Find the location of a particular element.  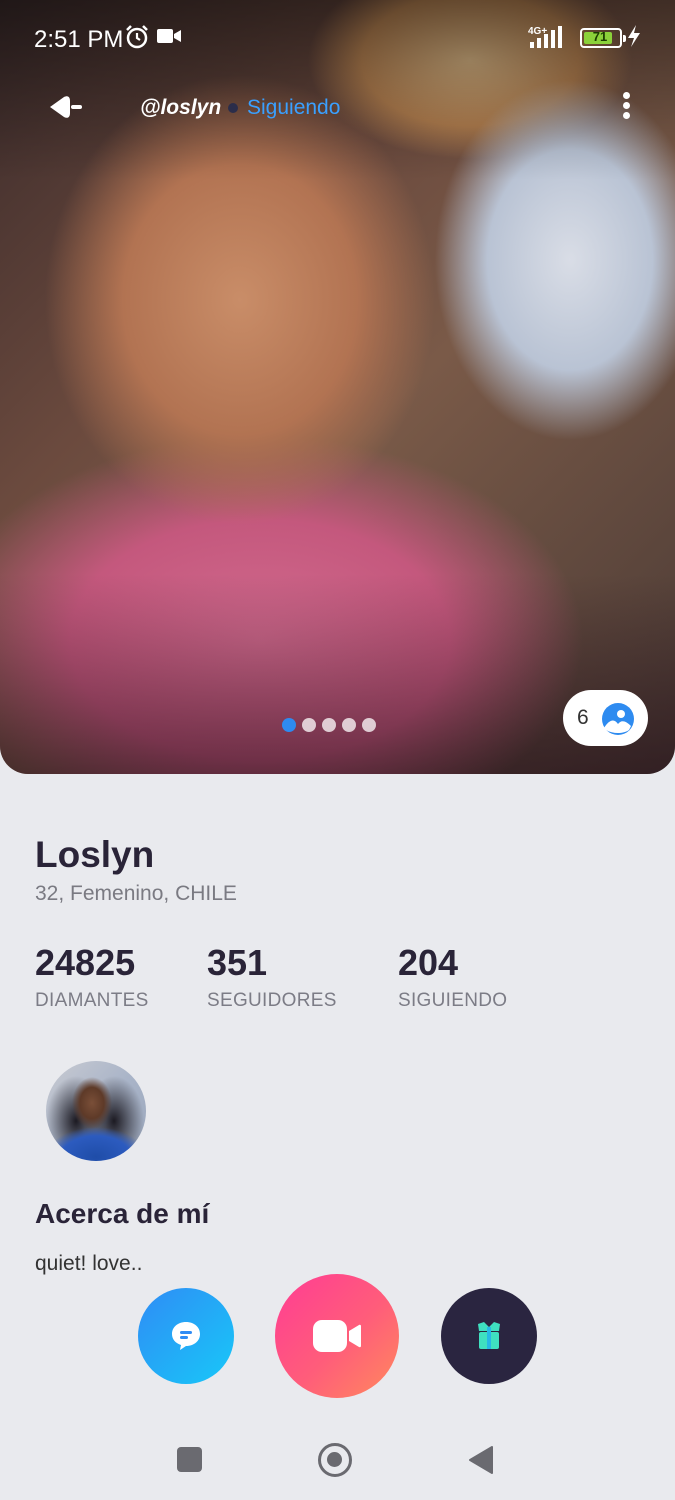

chat-button is located at coordinates (186, 1336).